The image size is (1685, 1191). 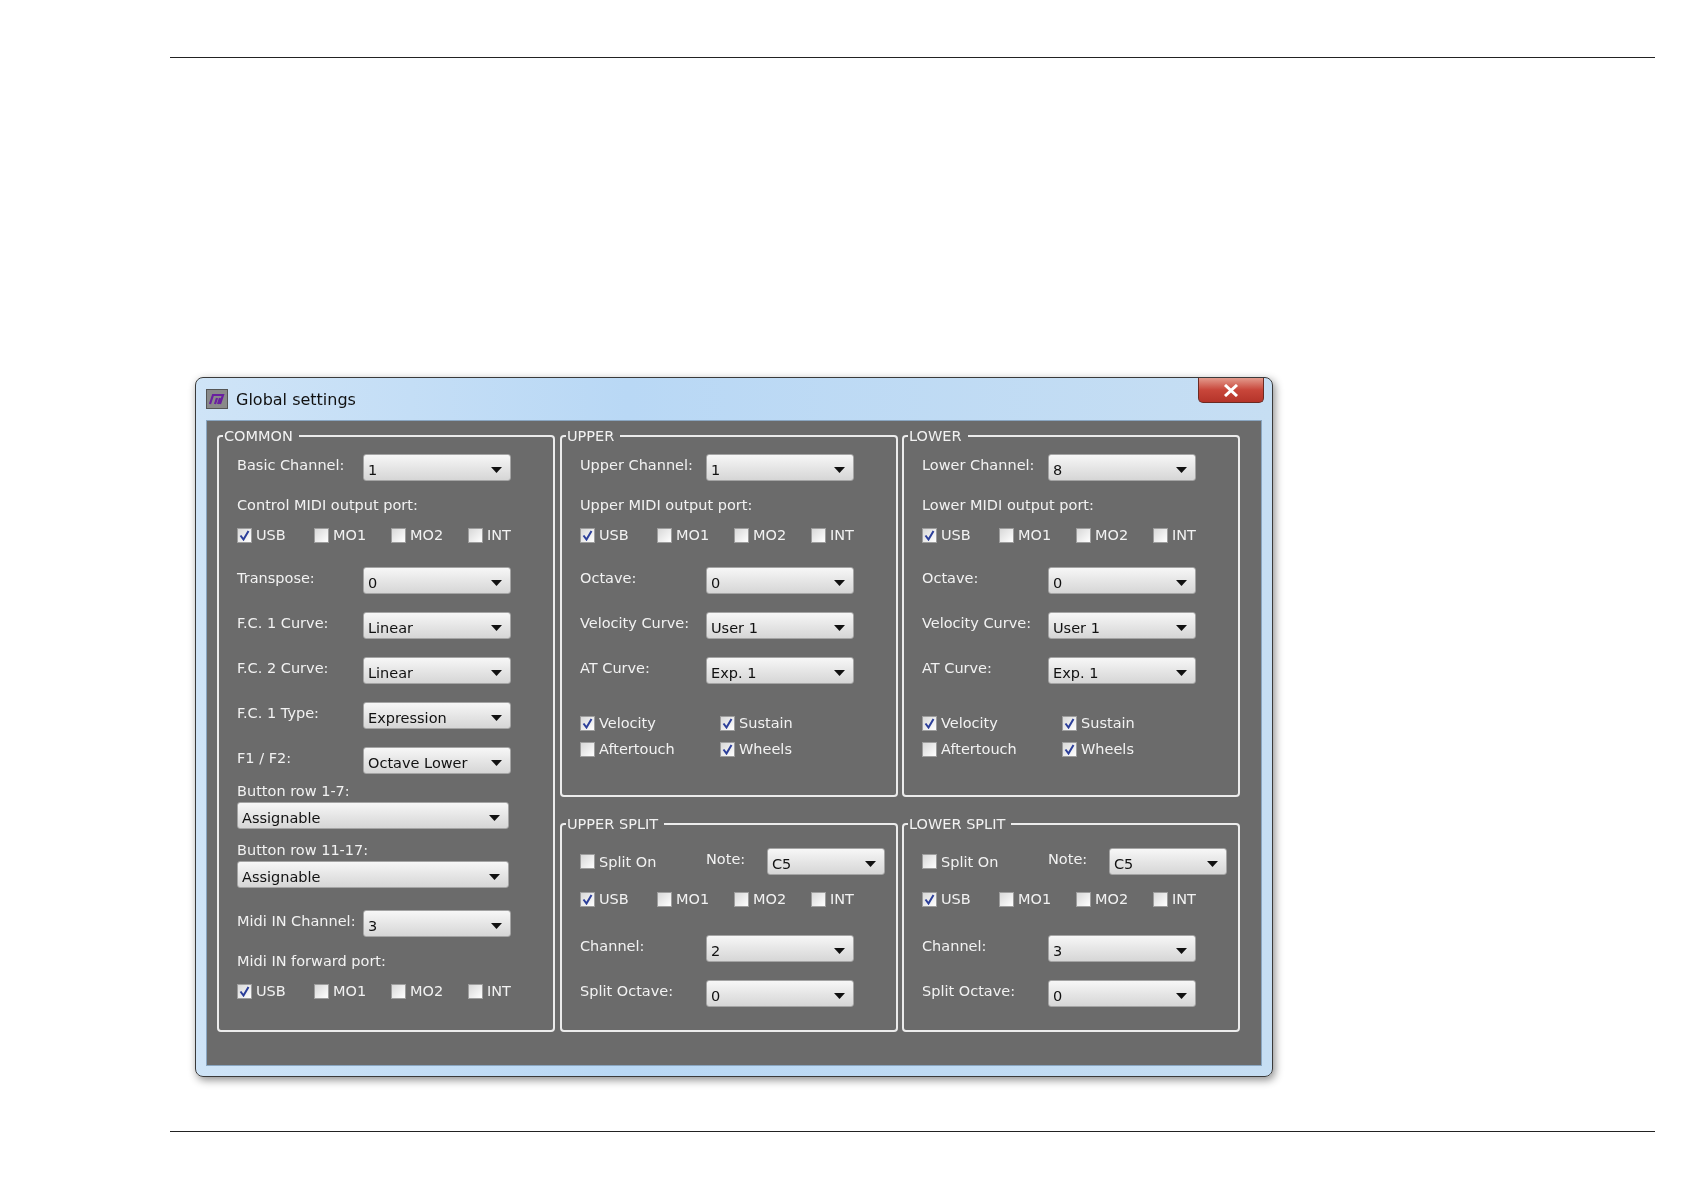 I want to click on group-title: COMMON, so click(x=258, y=436).